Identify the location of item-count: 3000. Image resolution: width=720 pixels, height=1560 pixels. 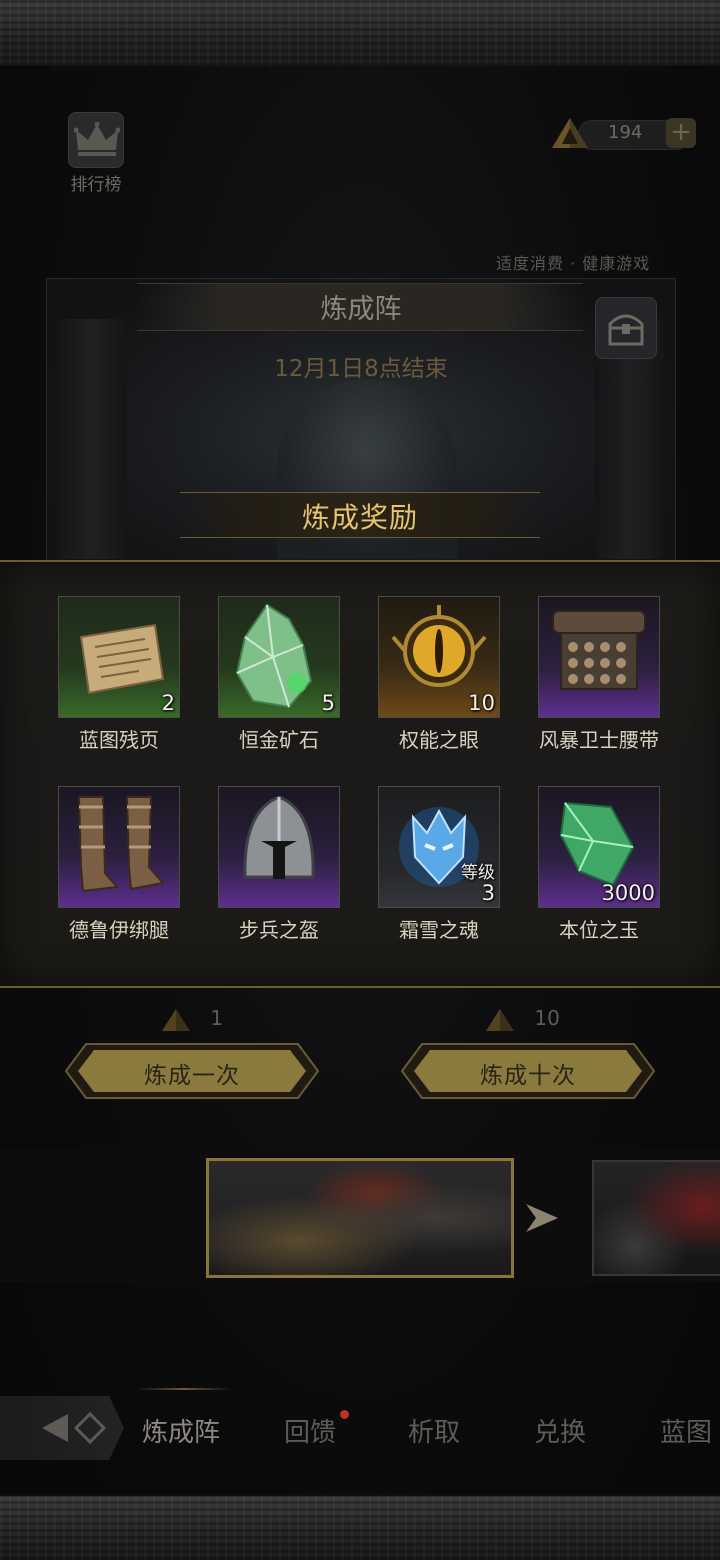
(628, 893).